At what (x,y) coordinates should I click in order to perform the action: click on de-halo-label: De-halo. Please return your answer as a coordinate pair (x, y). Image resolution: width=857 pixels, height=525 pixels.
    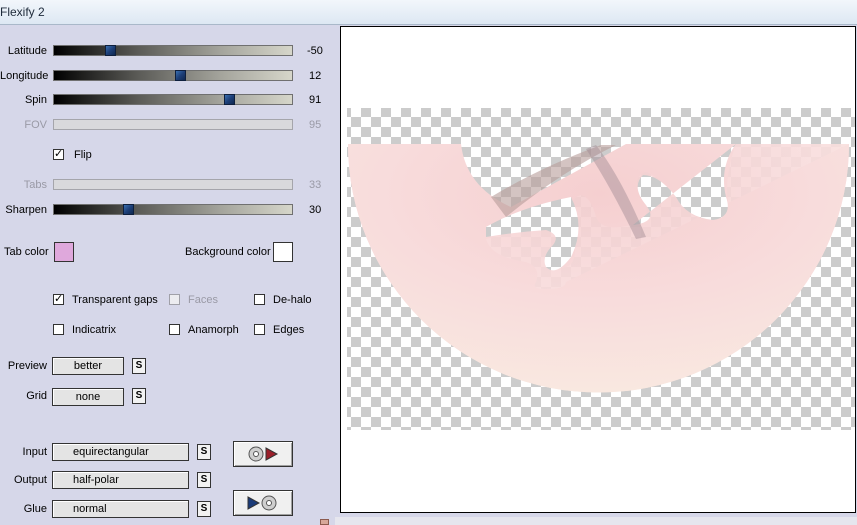
    Looking at the image, I should click on (292, 300).